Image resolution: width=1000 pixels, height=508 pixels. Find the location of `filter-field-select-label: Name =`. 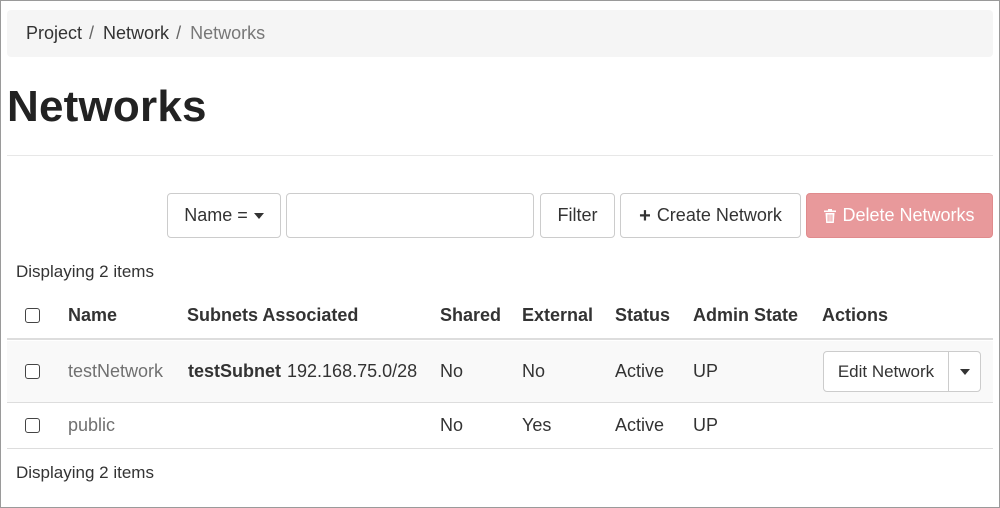

filter-field-select-label: Name = is located at coordinates (216, 215).